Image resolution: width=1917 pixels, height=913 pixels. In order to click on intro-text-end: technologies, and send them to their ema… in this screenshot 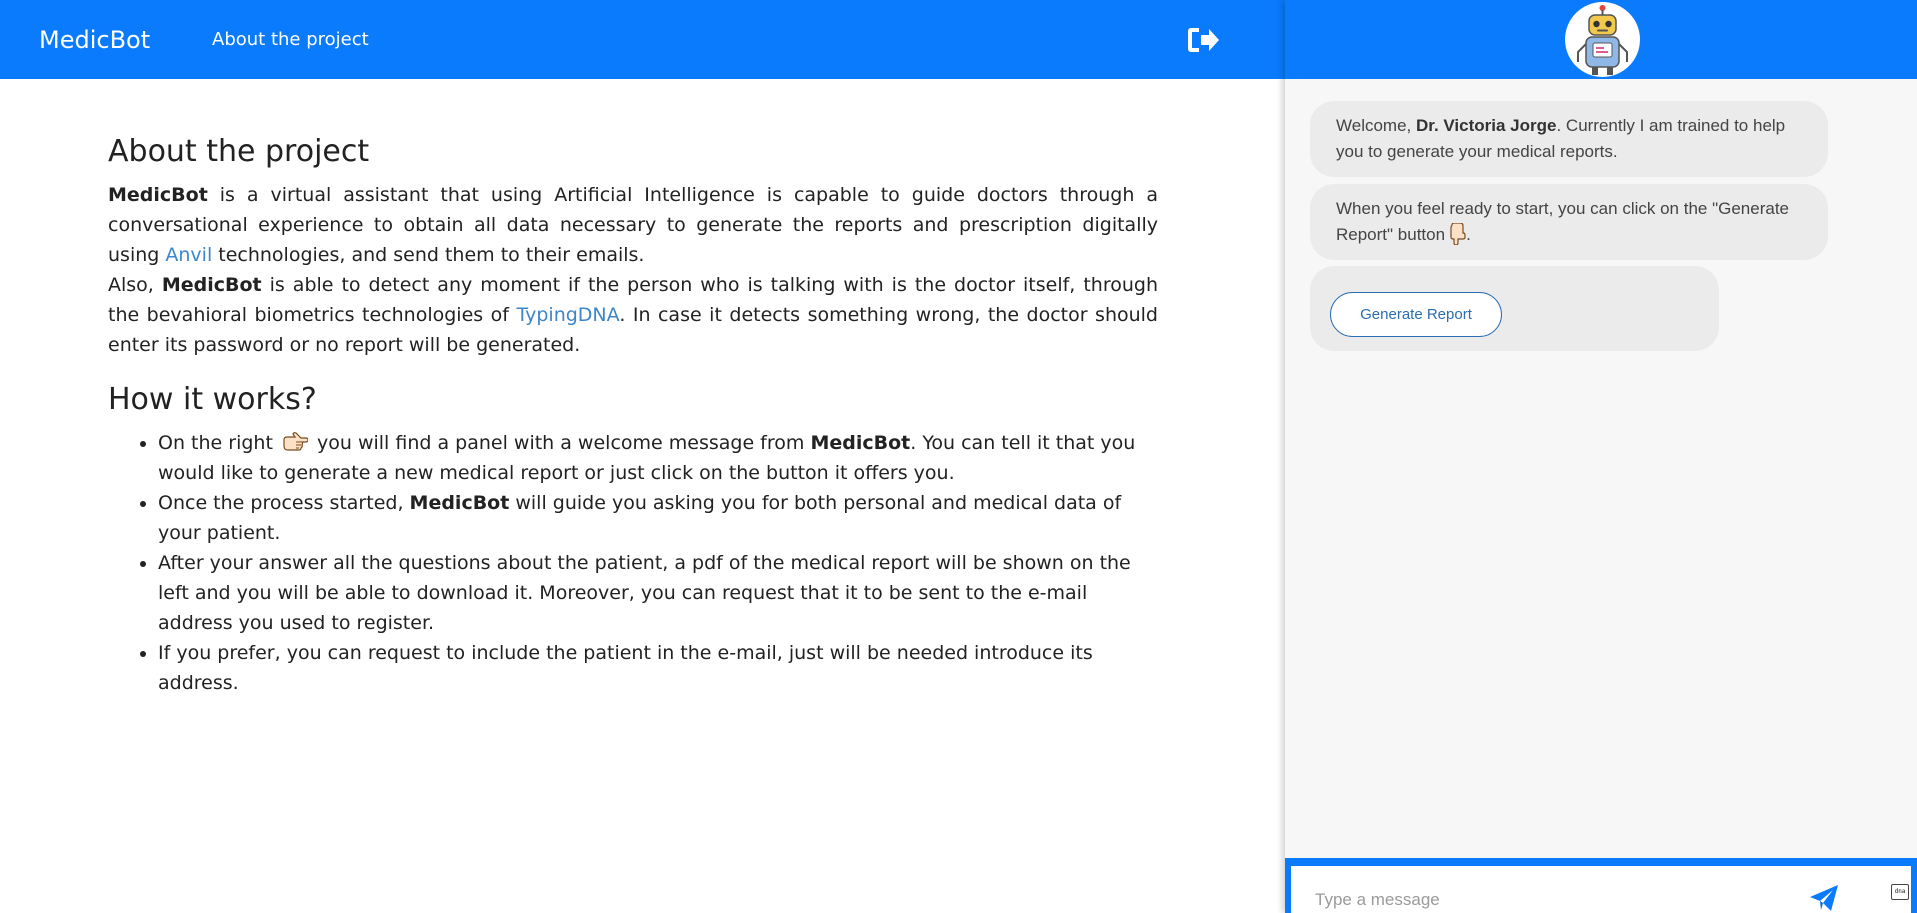, I will do `click(428, 255)`.